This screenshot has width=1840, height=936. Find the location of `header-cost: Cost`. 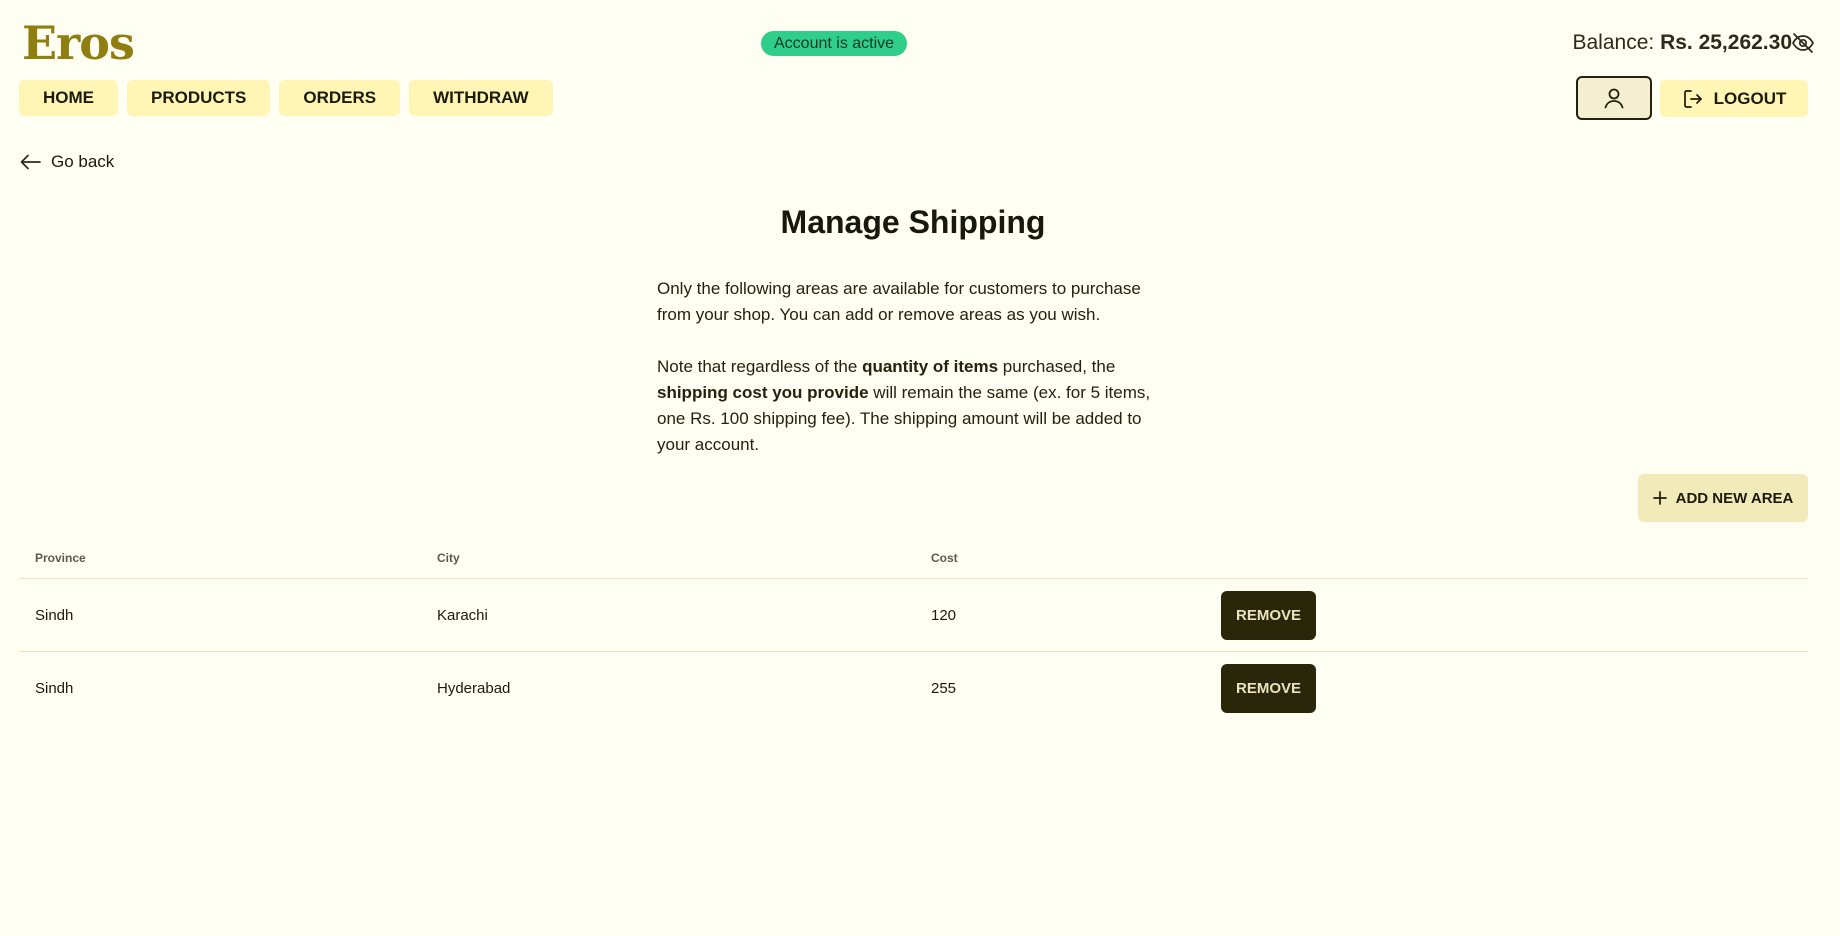

header-cost: Cost is located at coordinates (944, 558).